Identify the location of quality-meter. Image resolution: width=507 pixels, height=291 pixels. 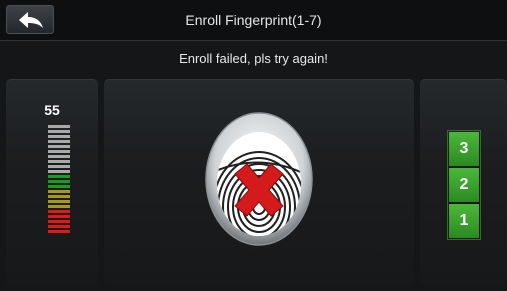
(59, 180).